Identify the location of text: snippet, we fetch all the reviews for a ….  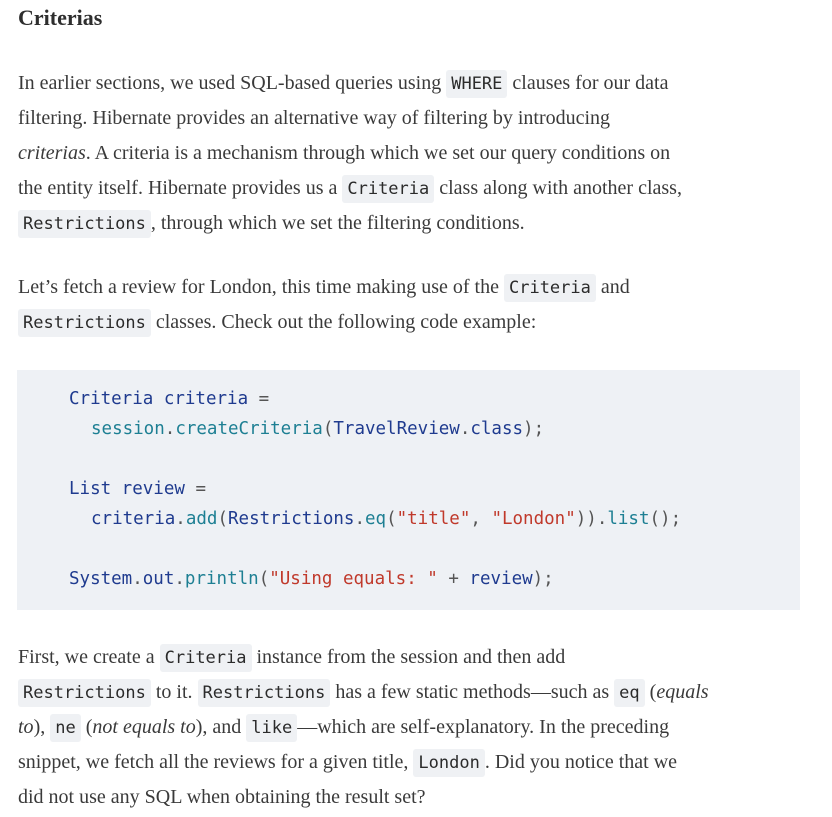
(216, 762).